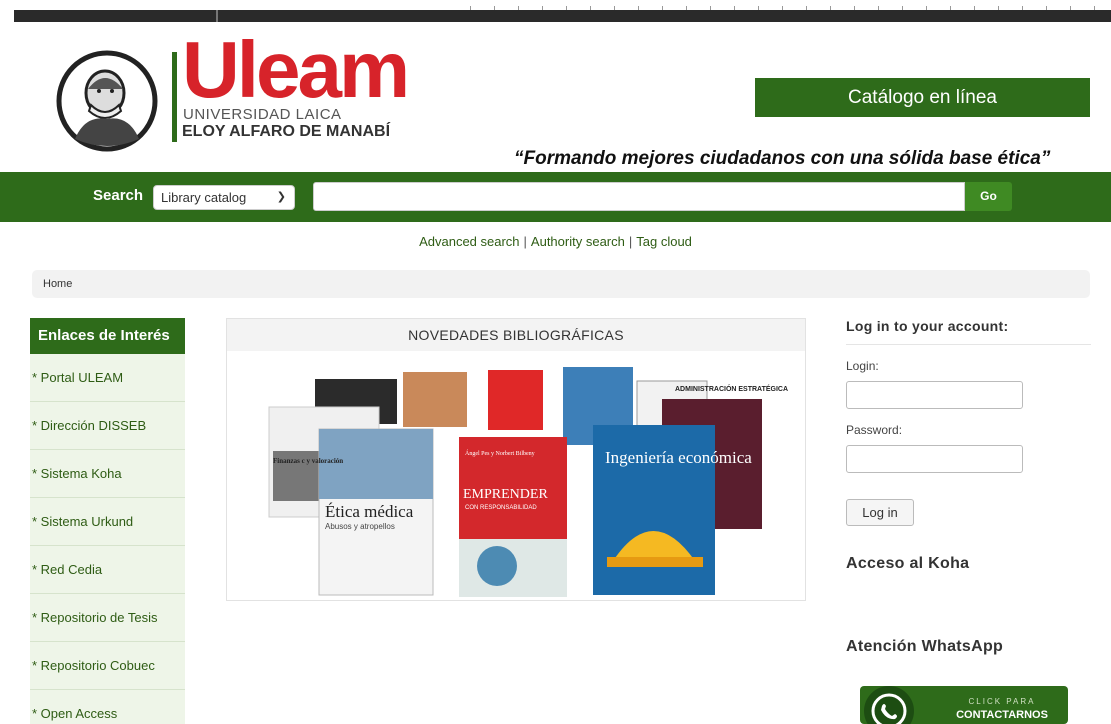 Image resolution: width=1111 pixels, height=724 pixels. Describe the element at coordinates (639, 196) in the screenshot. I see `search-input` at that location.